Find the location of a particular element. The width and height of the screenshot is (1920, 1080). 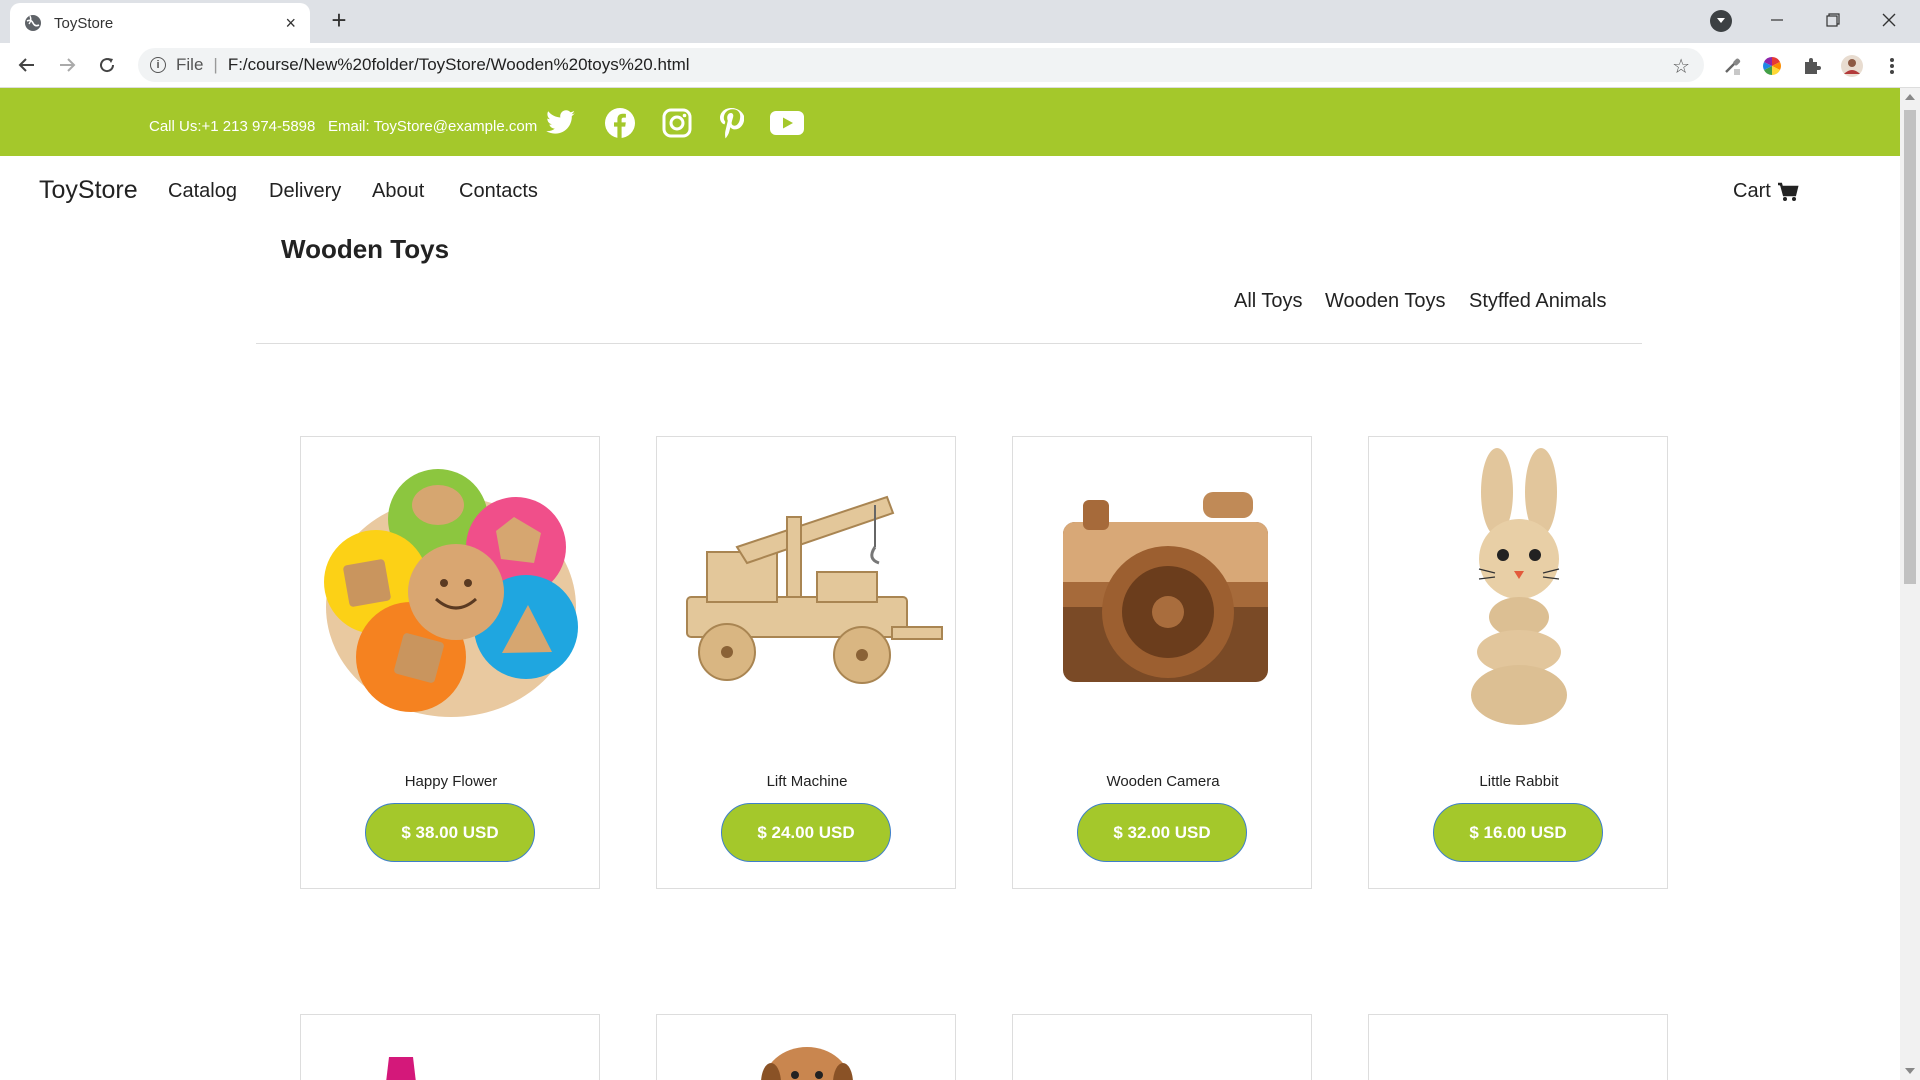

cart-label: Cart is located at coordinates (1752, 191).